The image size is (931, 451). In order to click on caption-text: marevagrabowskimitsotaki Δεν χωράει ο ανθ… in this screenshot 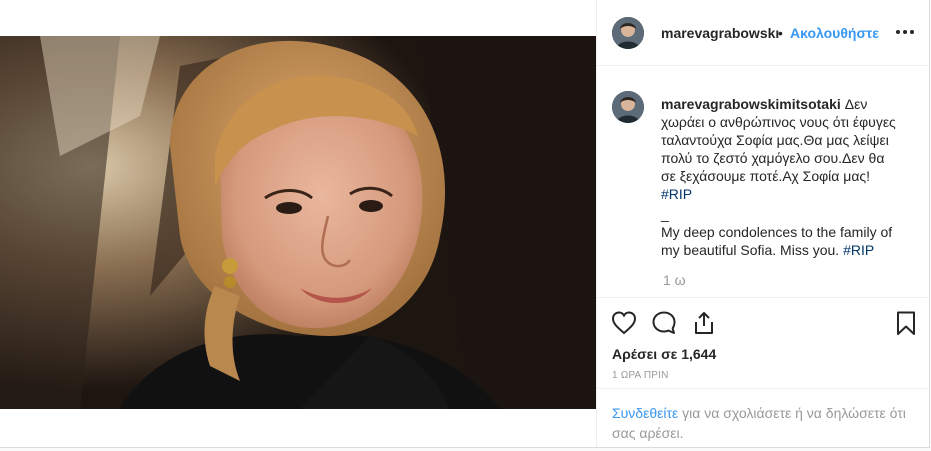, I will do `click(781, 177)`.